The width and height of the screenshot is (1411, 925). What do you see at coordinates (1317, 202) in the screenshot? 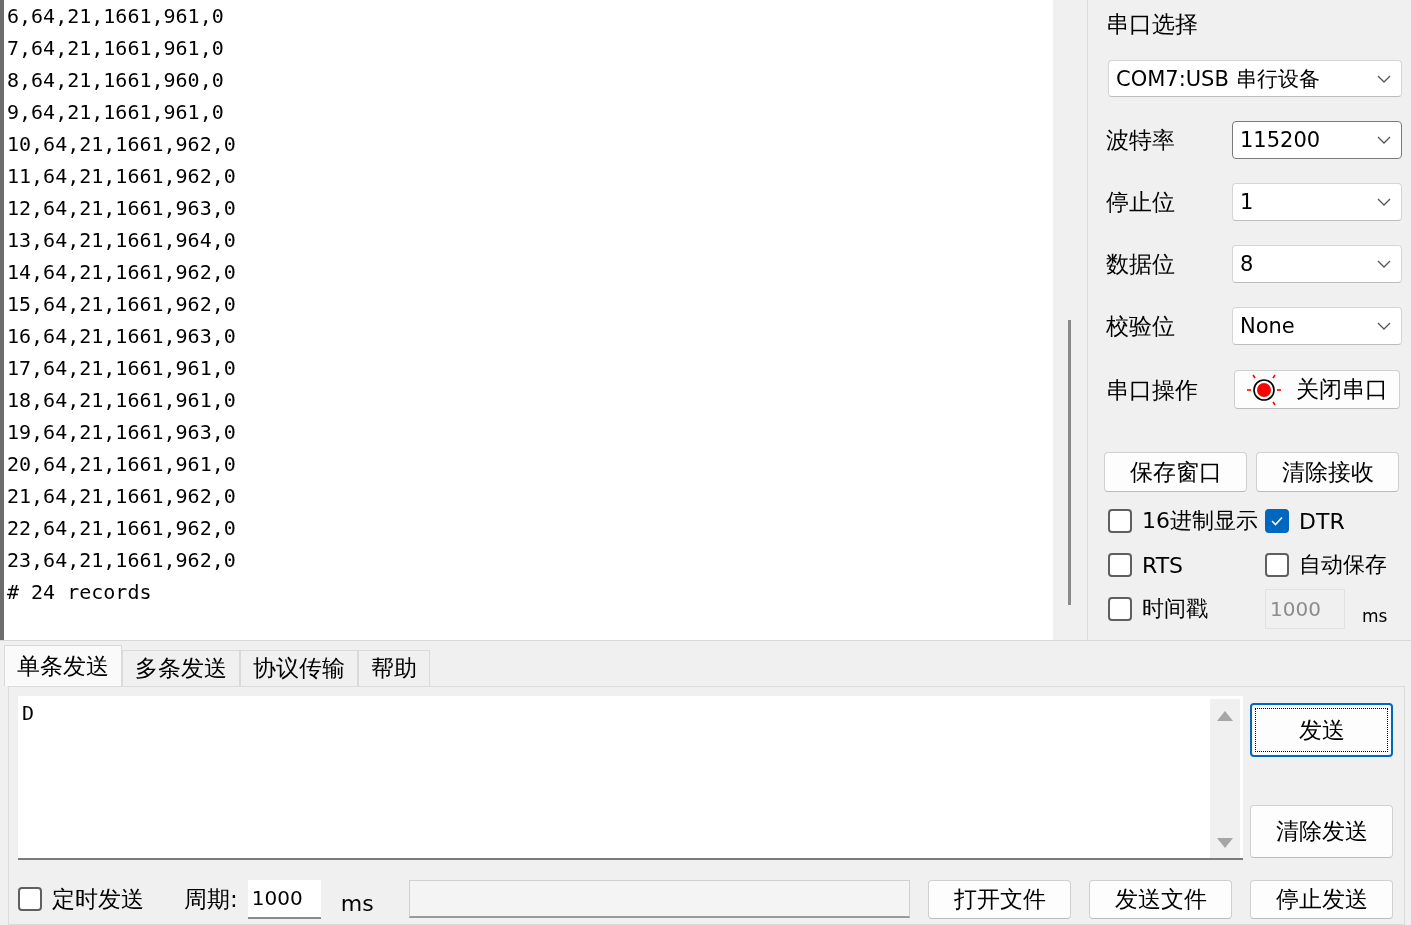
I see `setting-dropdown: 1` at bounding box center [1317, 202].